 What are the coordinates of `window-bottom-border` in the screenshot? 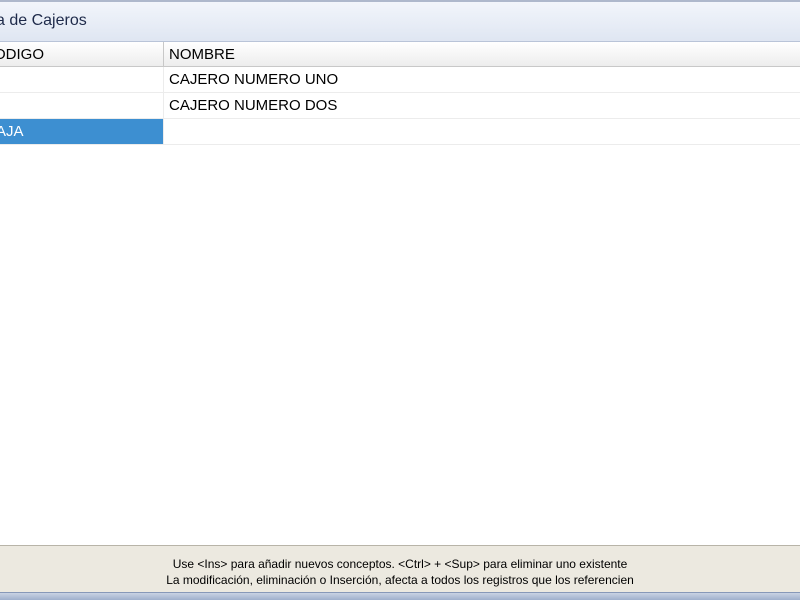 It's located at (400, 596).